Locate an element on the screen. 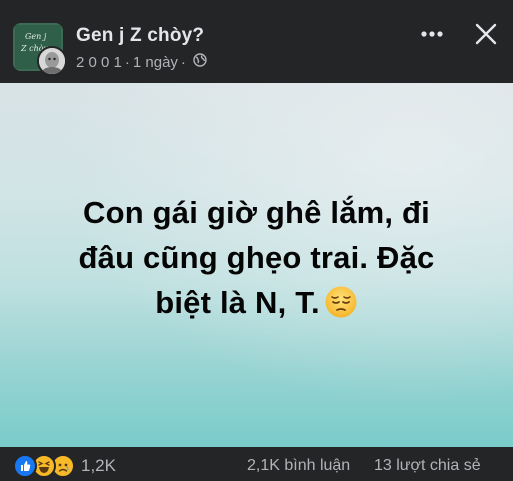  shares-count: 13 lượt chia sẻ is located at coordinates (427, 466).